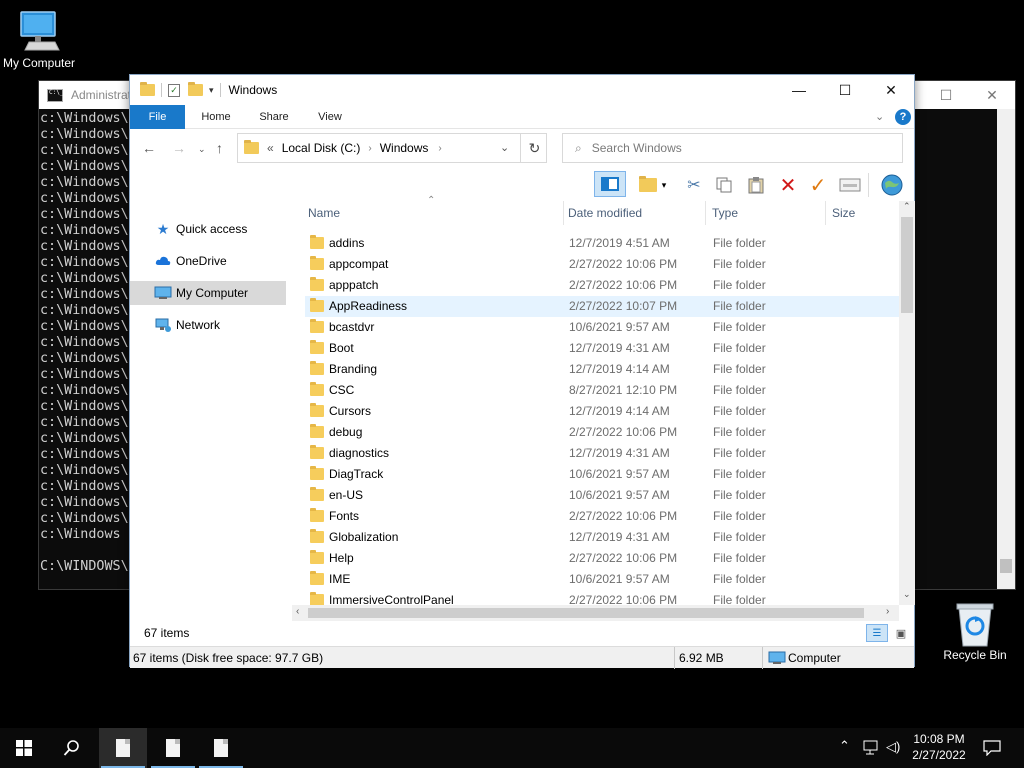 This screenshot has width=1024, height=768. I want to click on table-row: en-US 10/6/2021 9:57 AM File folder, so click(603, 495).